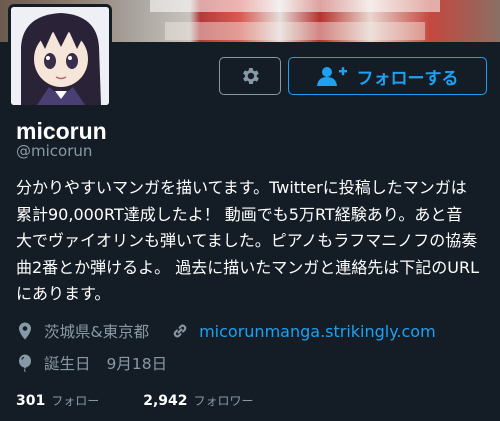  What do you see at coordinates (135, 400) in the screenshot?
I see `profile-stats: 301 フォロー 2,942 フォロワー` at bounding box center [135, 400].